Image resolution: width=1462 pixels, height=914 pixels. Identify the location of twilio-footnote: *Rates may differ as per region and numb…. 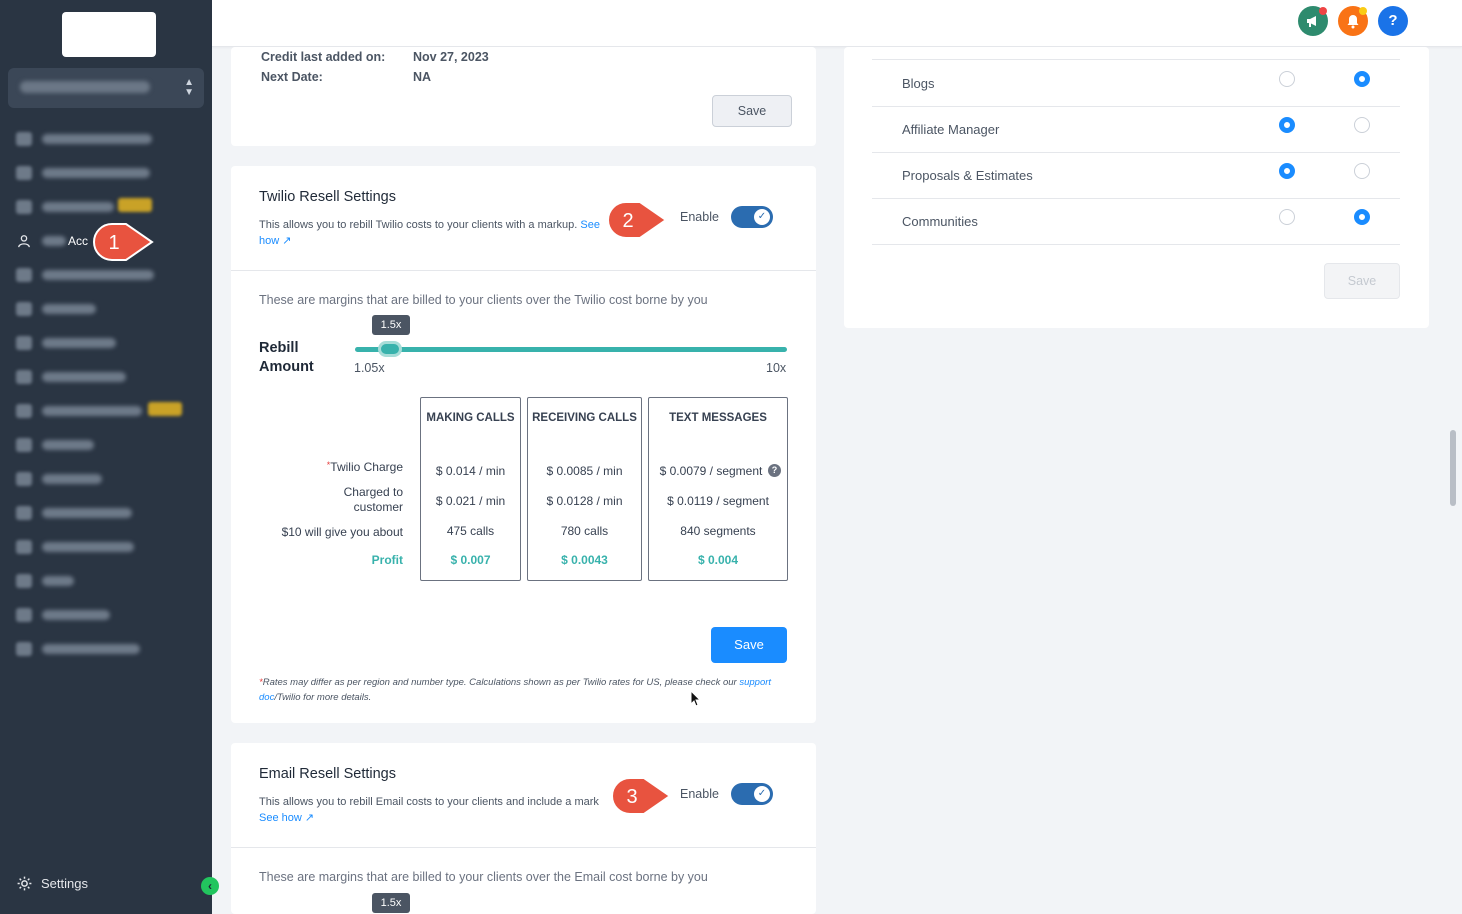
(524, 690).